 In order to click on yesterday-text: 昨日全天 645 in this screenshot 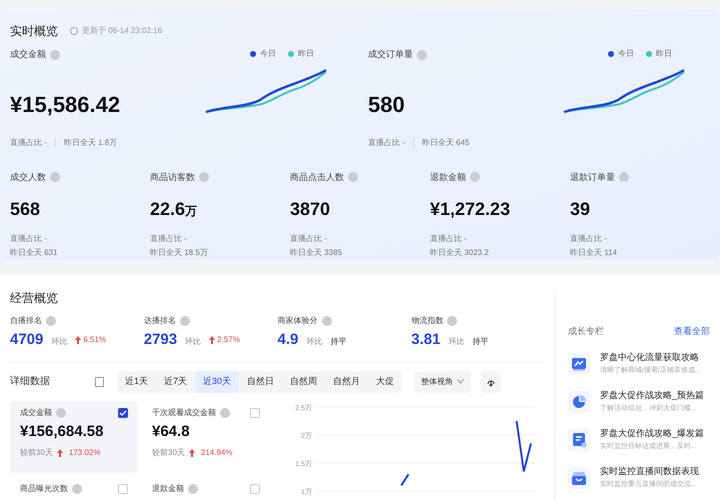, I will do `click(446, 142)`.